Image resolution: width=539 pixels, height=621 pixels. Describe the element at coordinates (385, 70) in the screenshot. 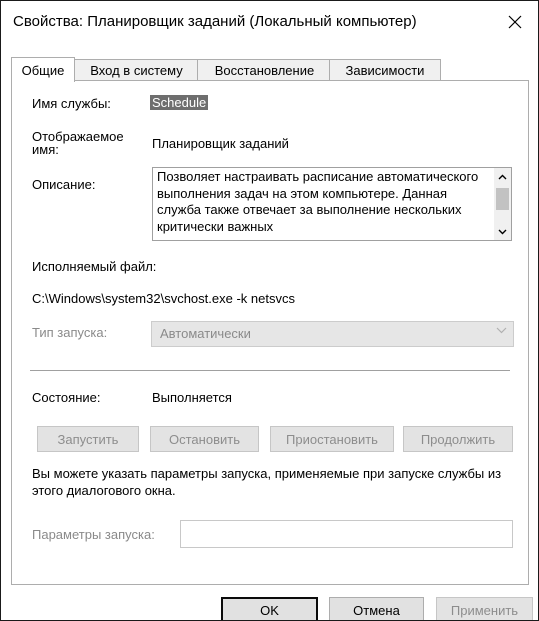

I see `tab-dependencies: Зависимости` at that location.